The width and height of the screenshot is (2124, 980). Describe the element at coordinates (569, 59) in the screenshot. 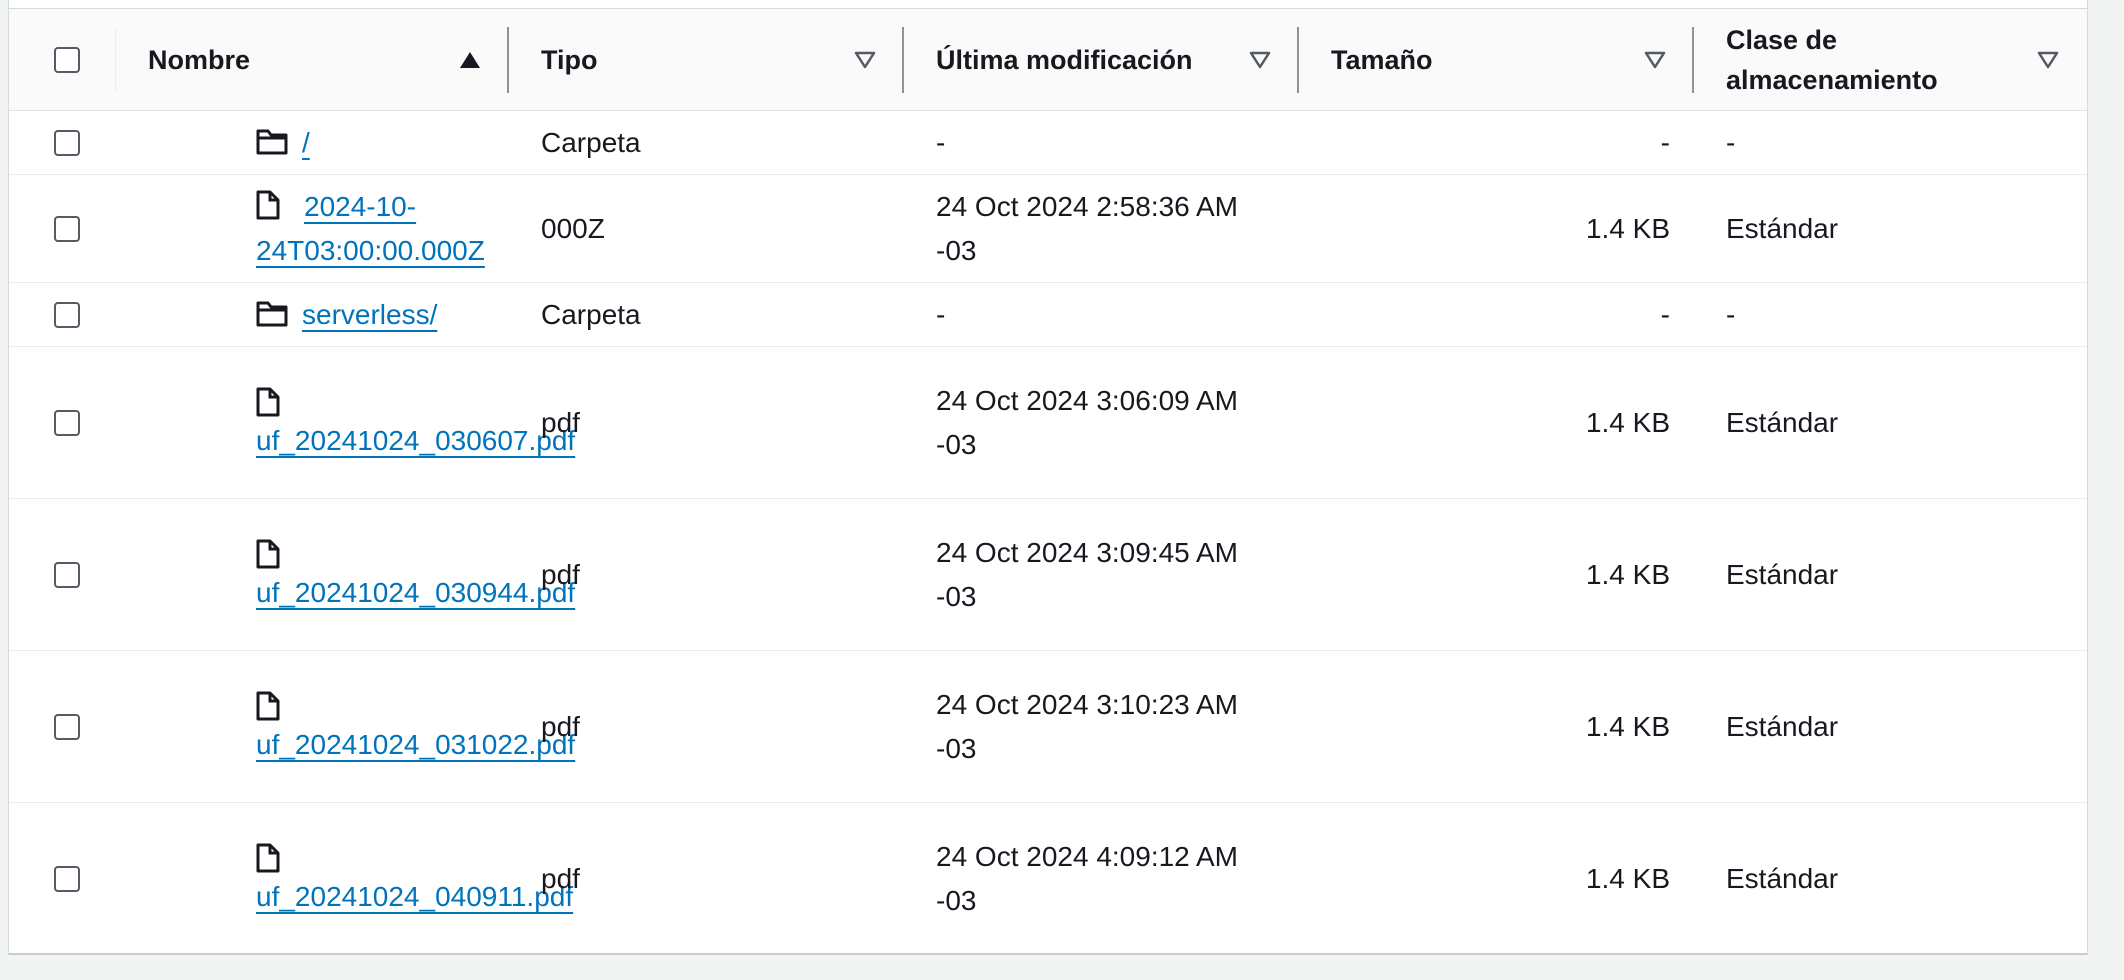

I see `column-header-label: Tipo` at that location.